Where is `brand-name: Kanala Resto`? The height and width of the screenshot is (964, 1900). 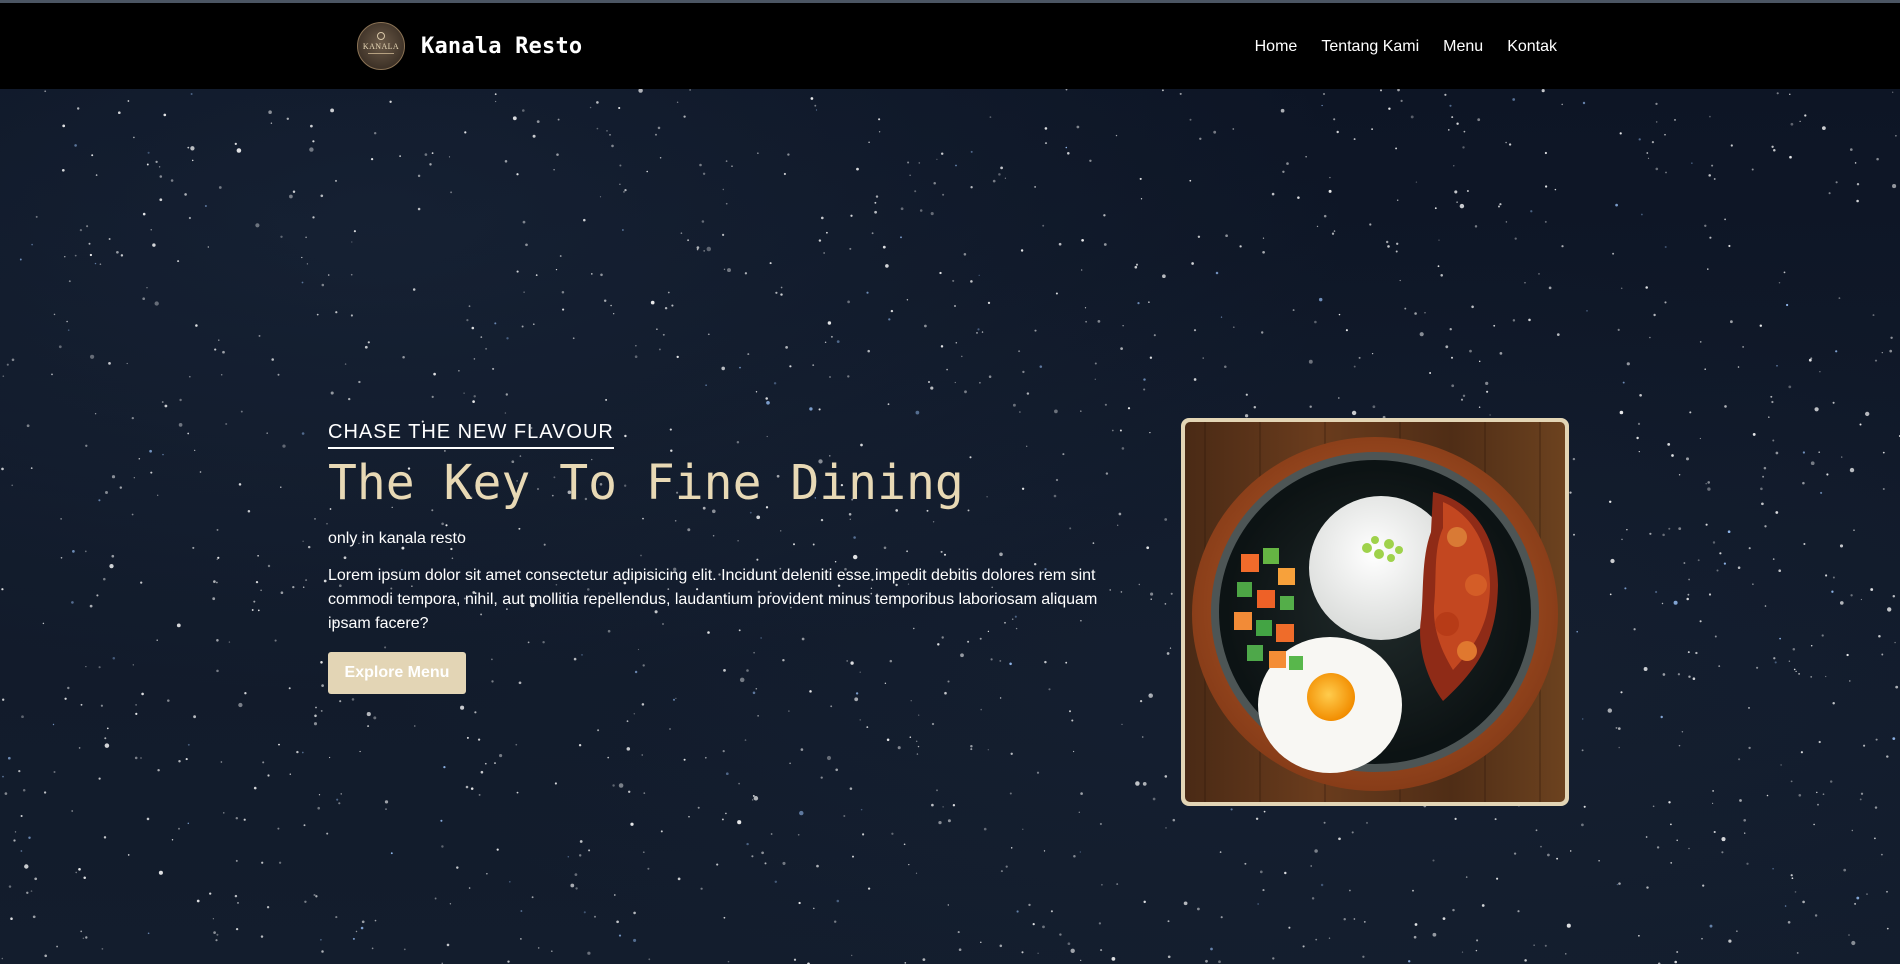
brand-name: Kanala Resto is located at coordinates (501, 46).